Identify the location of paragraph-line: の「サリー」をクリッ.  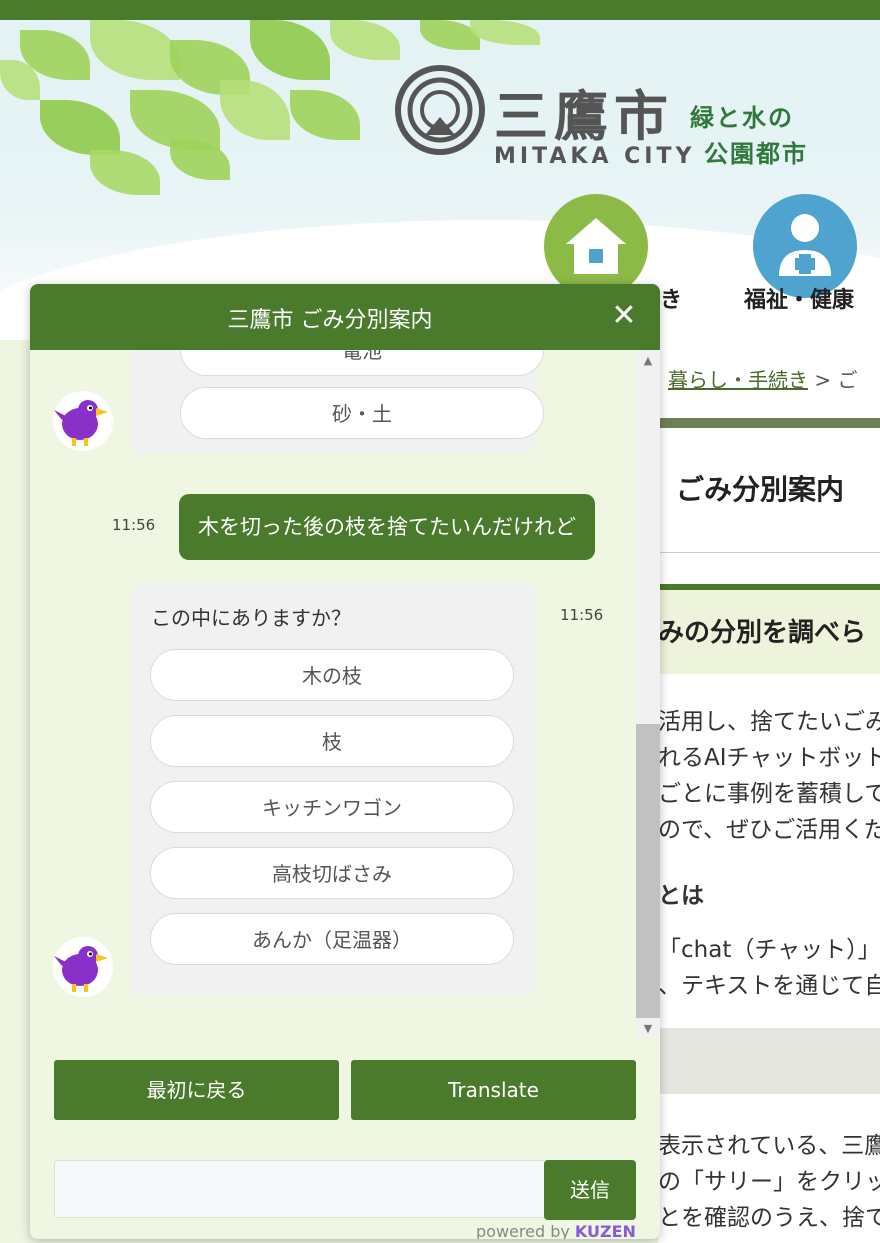
(769, 1182).